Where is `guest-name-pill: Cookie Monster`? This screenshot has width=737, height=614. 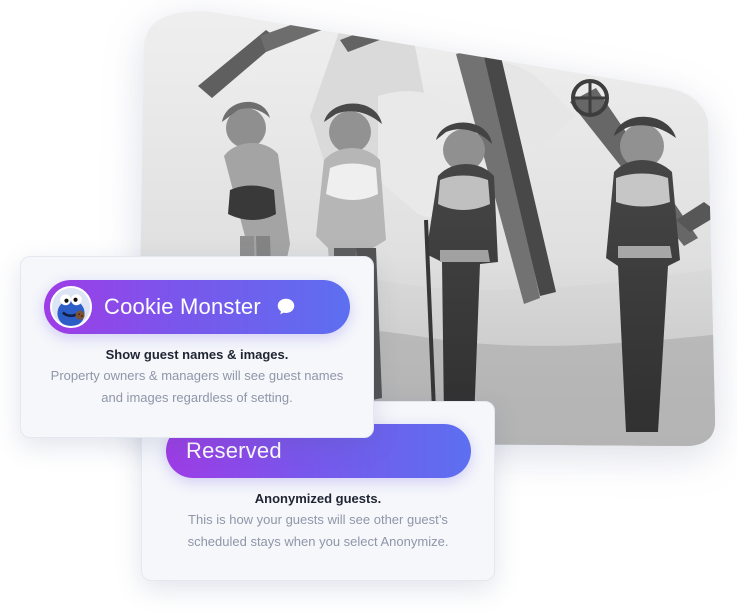
guest-name-pill: Cookie Monster is located at coordinates (197, 307).